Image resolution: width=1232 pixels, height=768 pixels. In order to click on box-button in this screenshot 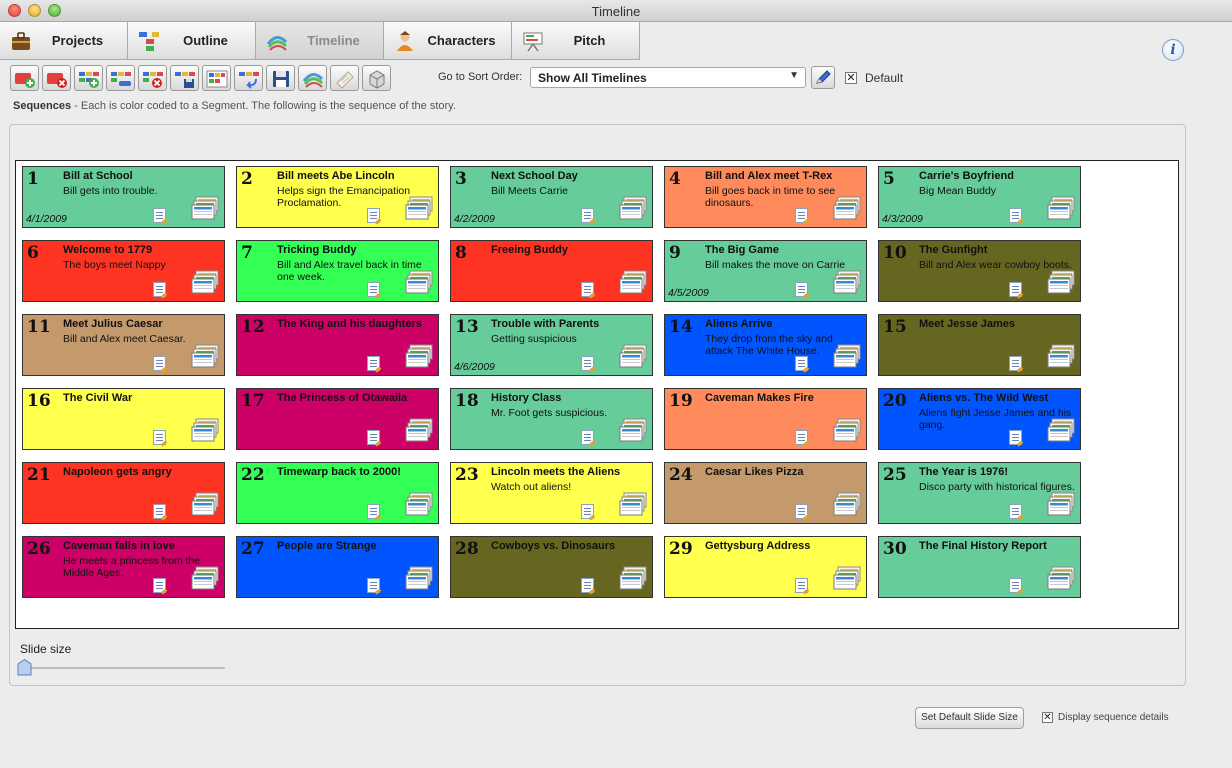, I will do `click(376, 78)`.